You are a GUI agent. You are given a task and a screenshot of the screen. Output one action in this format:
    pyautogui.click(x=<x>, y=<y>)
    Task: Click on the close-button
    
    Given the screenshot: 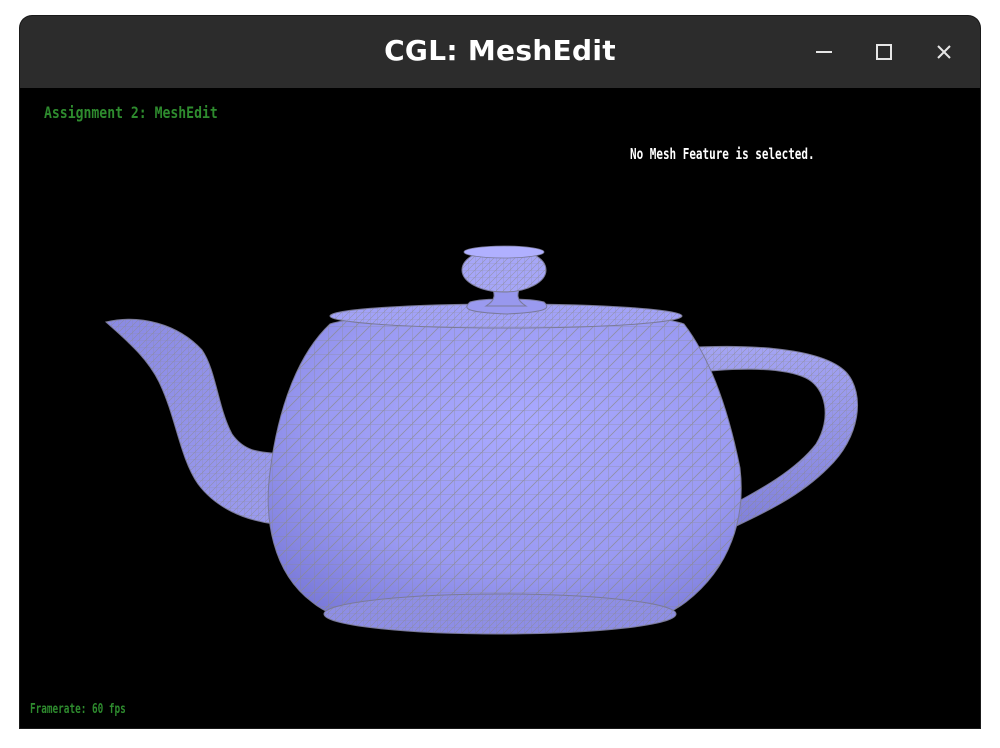 What is the action you would take?
    pyautogui.click(x=944, y=52)
    